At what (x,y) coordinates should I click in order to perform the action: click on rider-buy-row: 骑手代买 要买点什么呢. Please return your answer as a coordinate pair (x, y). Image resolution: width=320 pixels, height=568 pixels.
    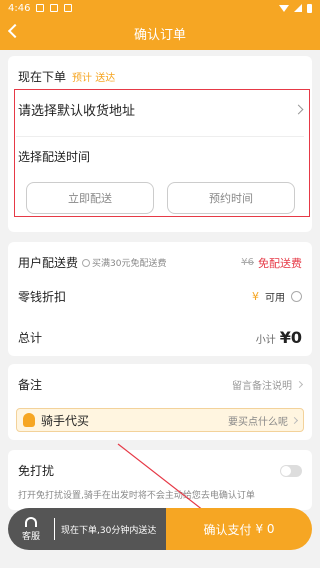
    Looking at the image, I should click on (160, 420).